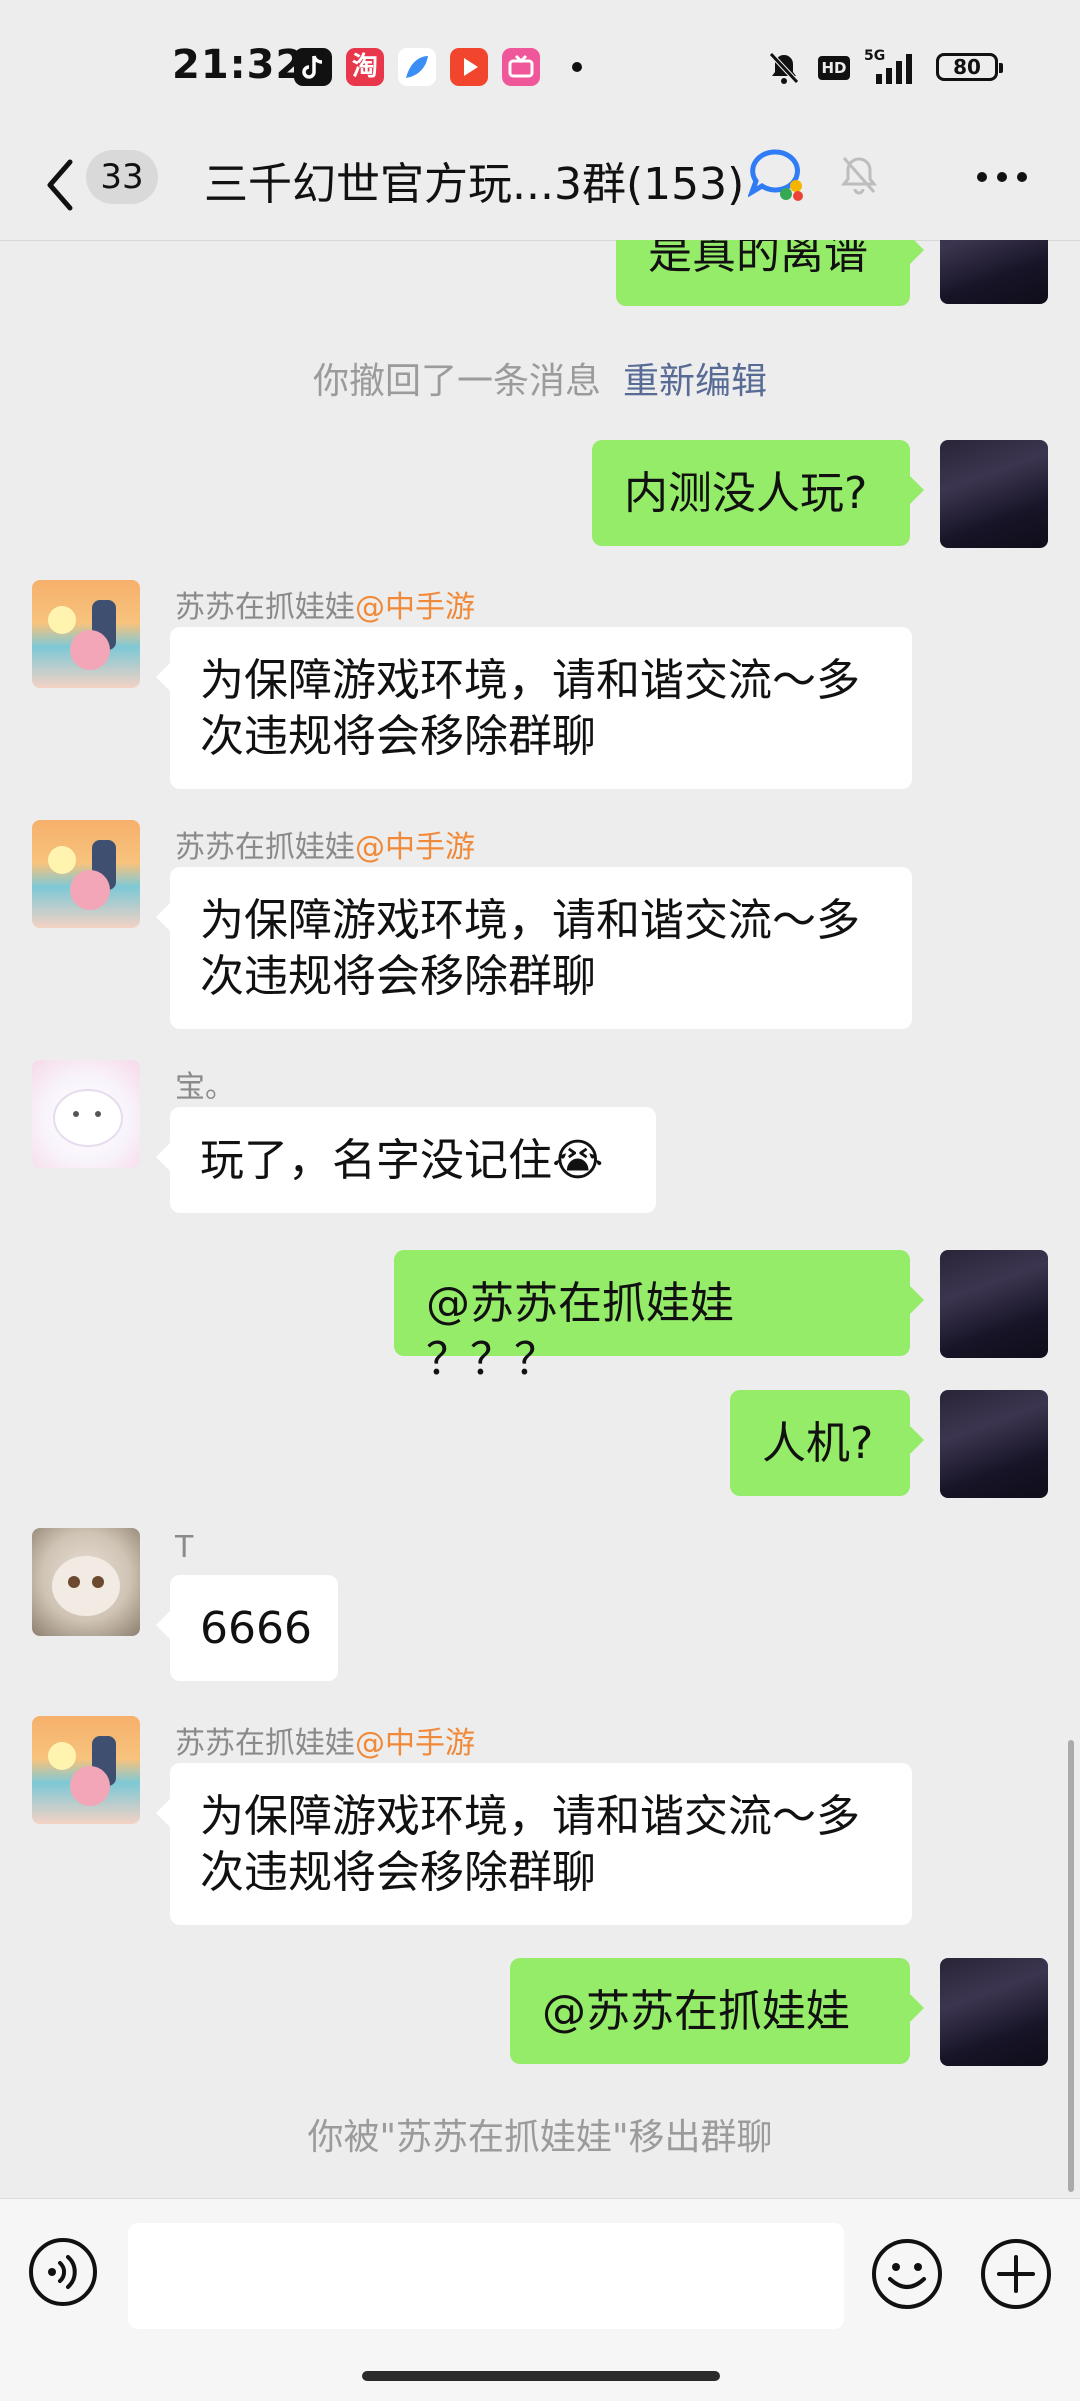 The image size is (1080, 2401). I want to click on message-bubble-other: 6666, so click(247, 1628).